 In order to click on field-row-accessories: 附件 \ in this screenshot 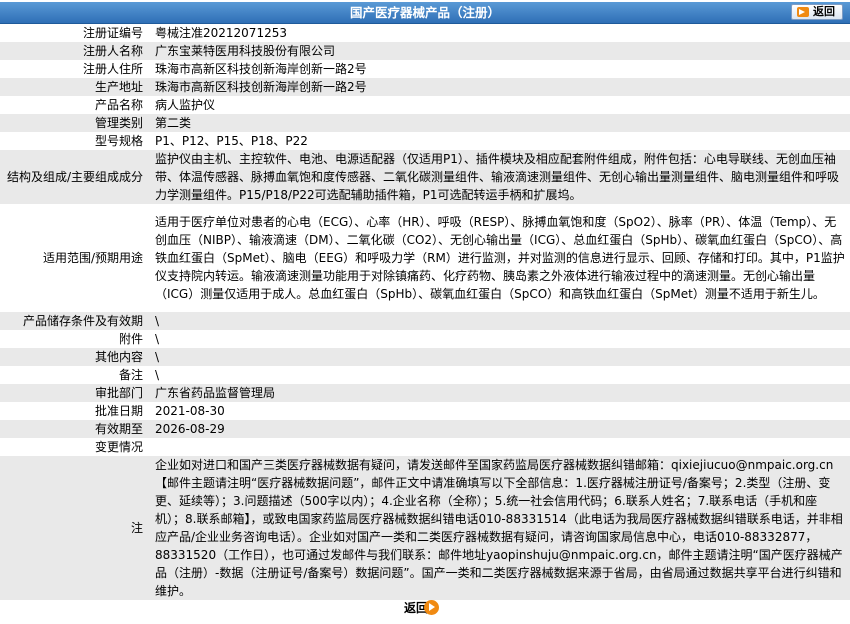, I will do `click(425, 339)`.